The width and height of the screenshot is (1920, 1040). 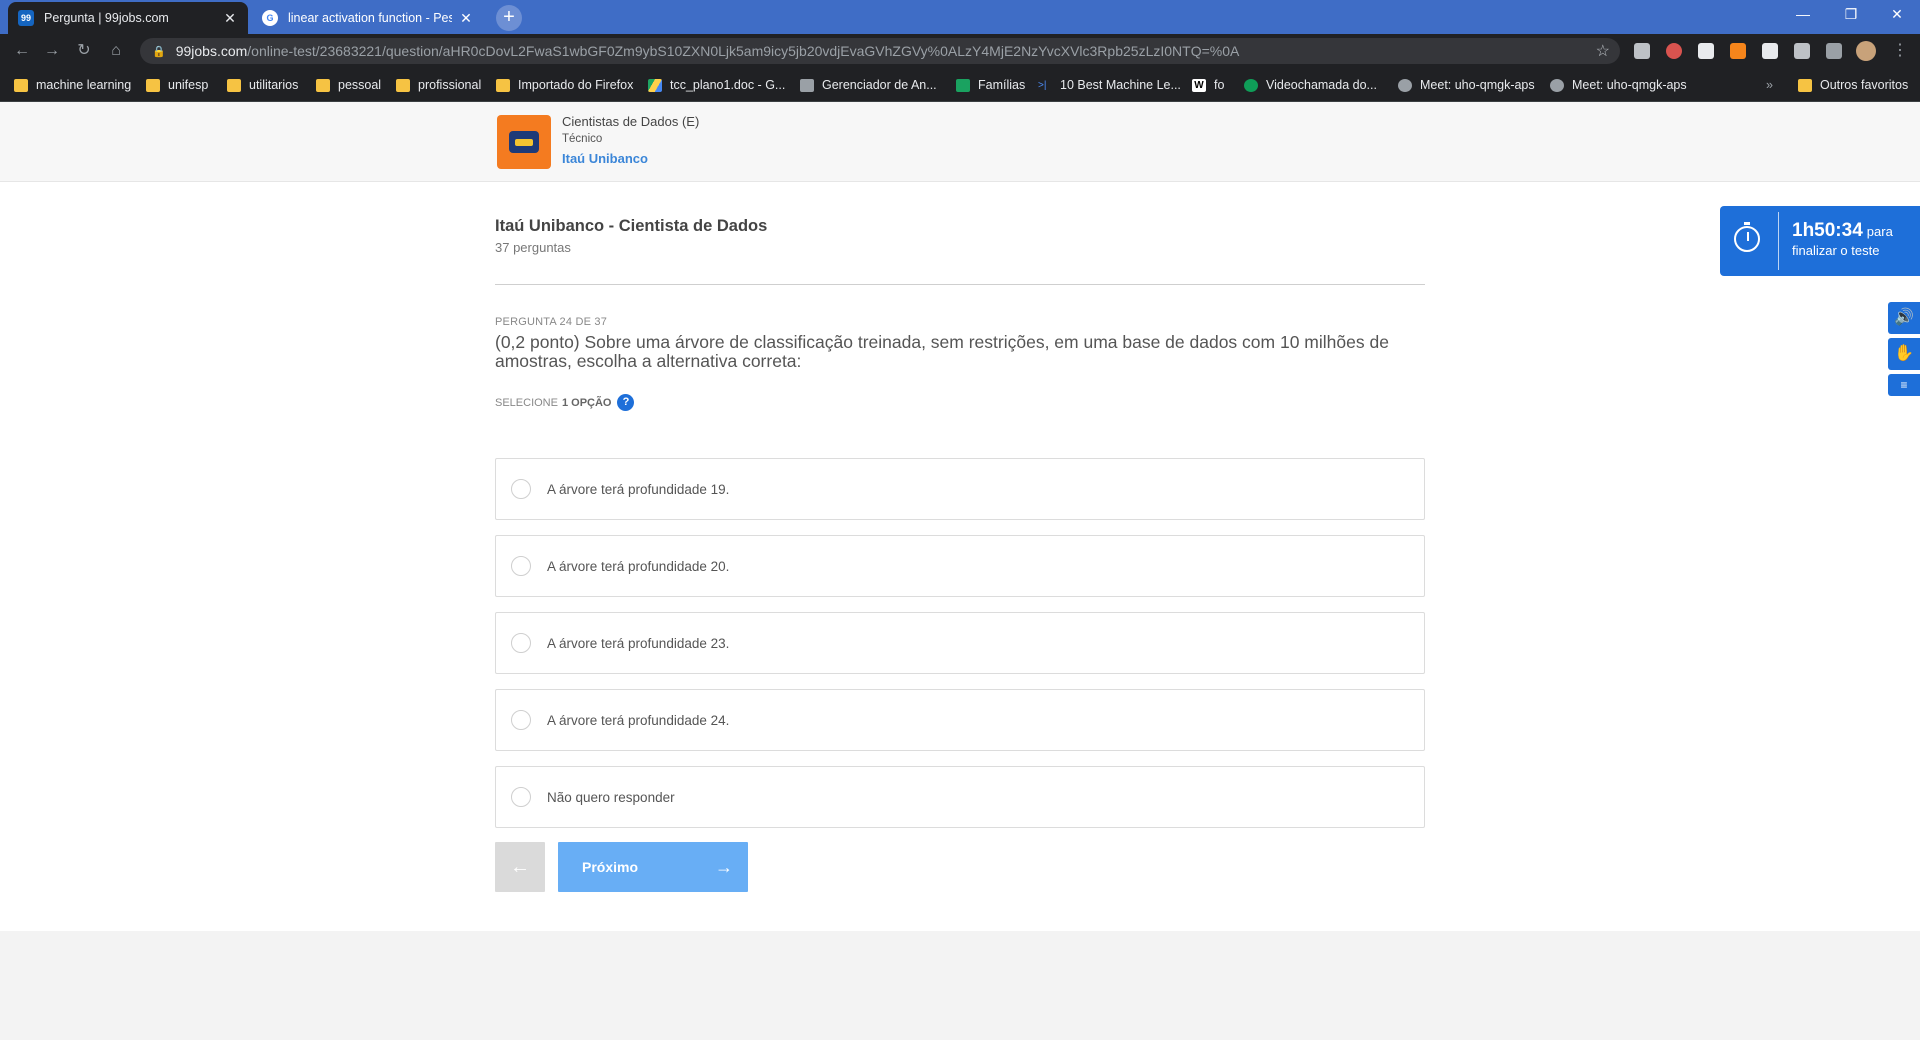 I want to click on answer-option: A árvore terá profundidade 20., so click(x=960, y=566).